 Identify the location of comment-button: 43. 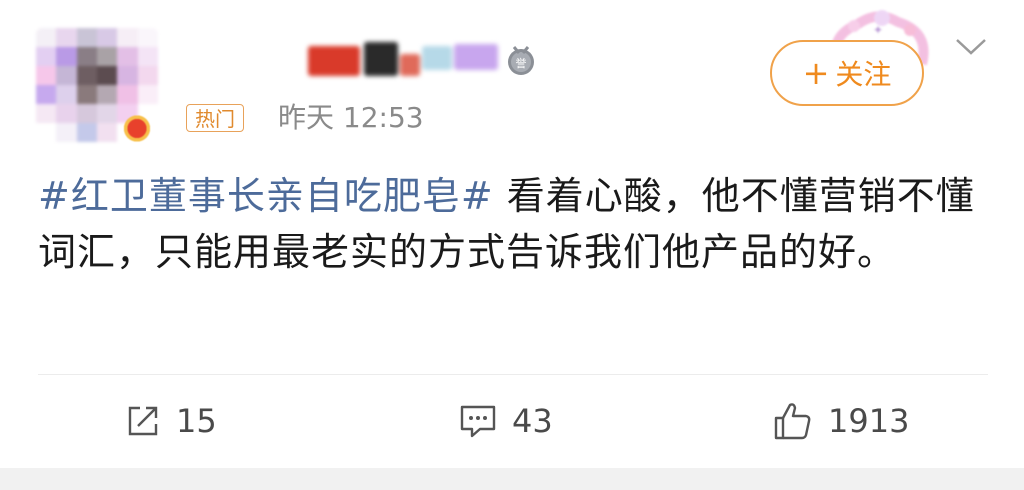
(505, 421).